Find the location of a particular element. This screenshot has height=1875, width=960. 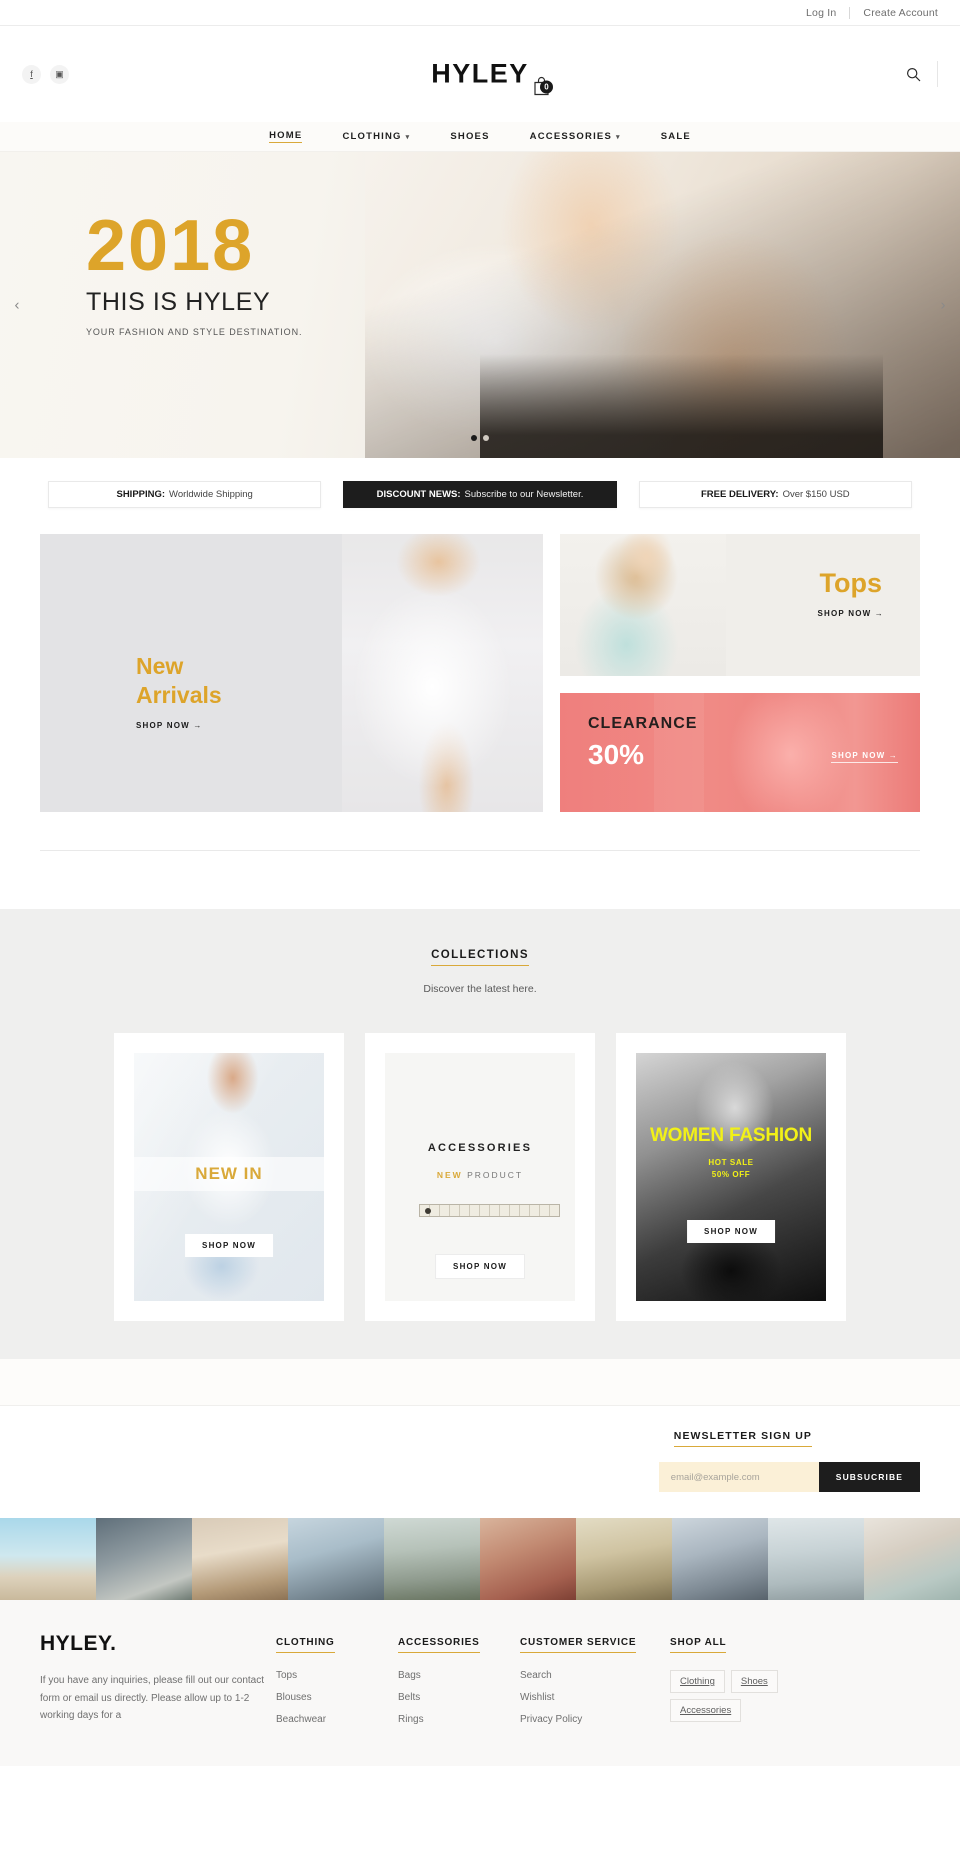

footer-shop-all-tags: Clothing Shoes Accessories is located at coordinates (745, 1696).